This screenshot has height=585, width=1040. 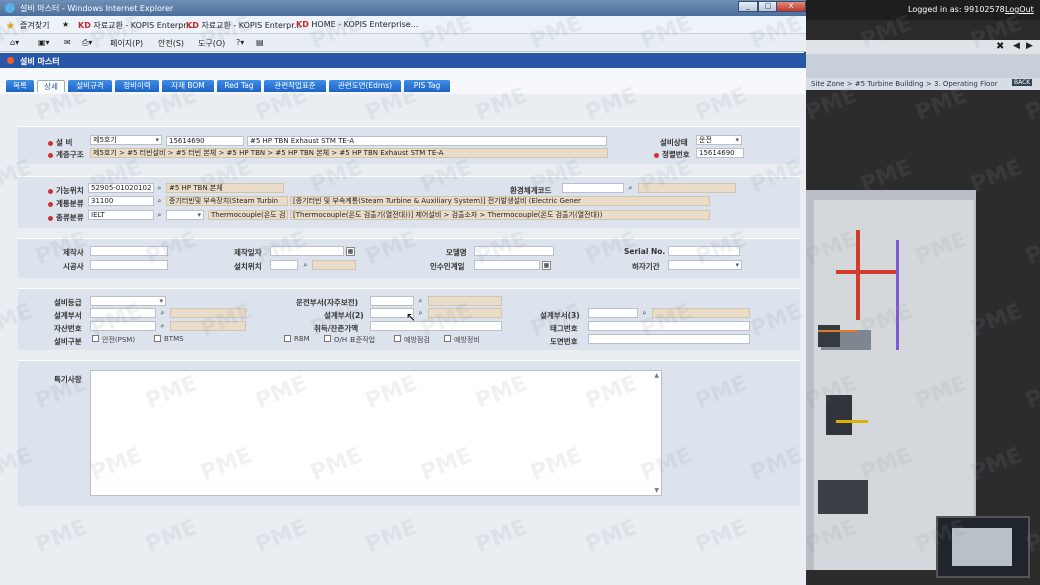 What do you see at coordinates (748, 6) in the screenshot?
I see `minimize-button: _` at bounding box center [748, 6].